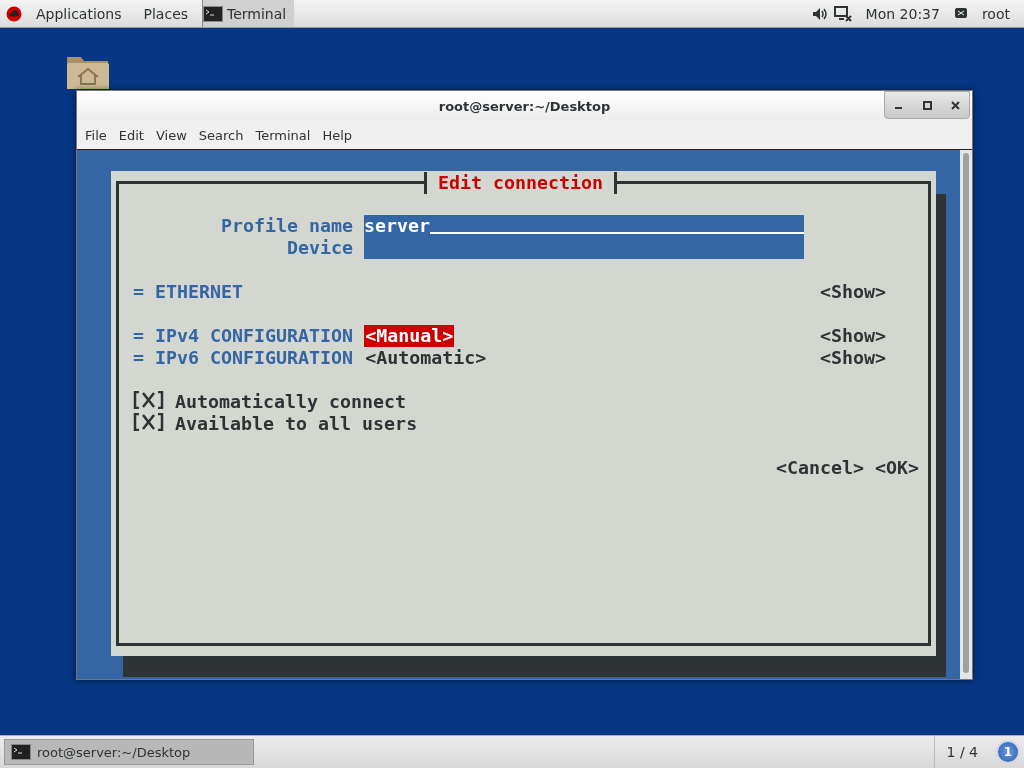  What do you see at coordinates (927, 105) in the screenshot?
I see `maximize-icon` at bounding box center [927, 105].